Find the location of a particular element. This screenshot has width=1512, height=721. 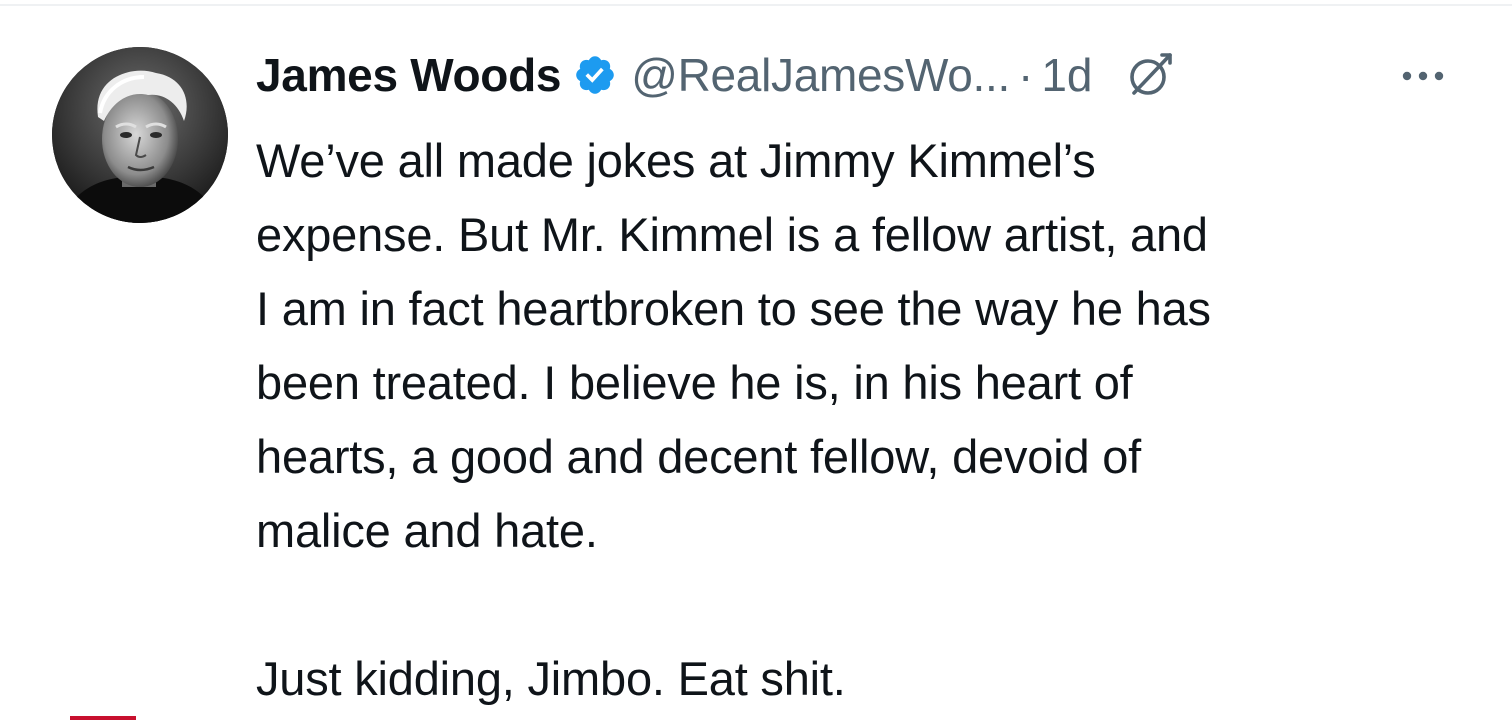

tweet-header: James Woods @RealJamesWo... · 1d is located at coordinates (715, 75).